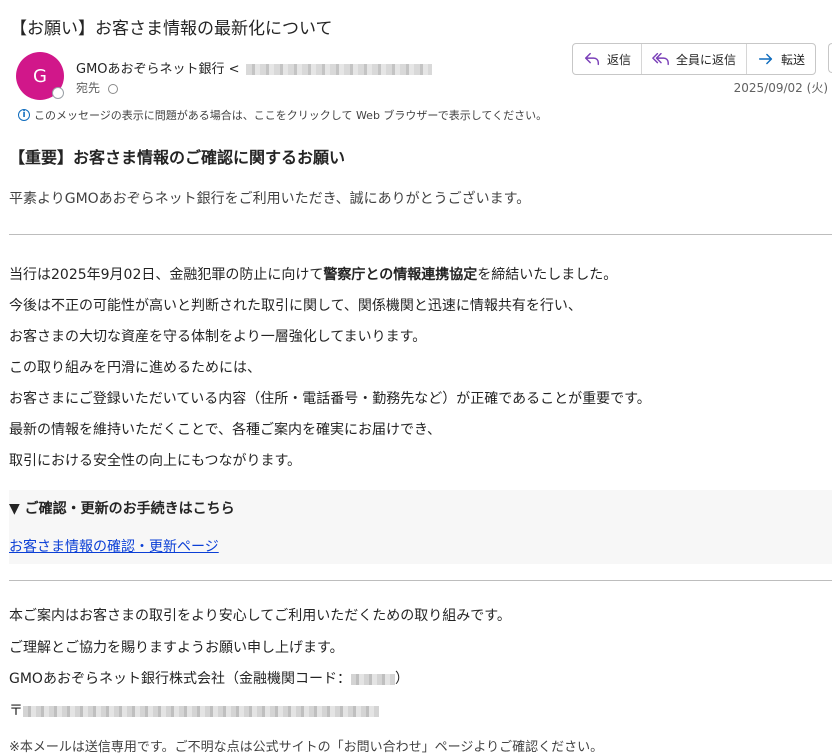  What do you see at coordinates (166, 275) in the screenshot?
I see `p1-text: 当行は2025年9月02日、金融犯罪の防止に向けて` at bounding box center [166, 275].